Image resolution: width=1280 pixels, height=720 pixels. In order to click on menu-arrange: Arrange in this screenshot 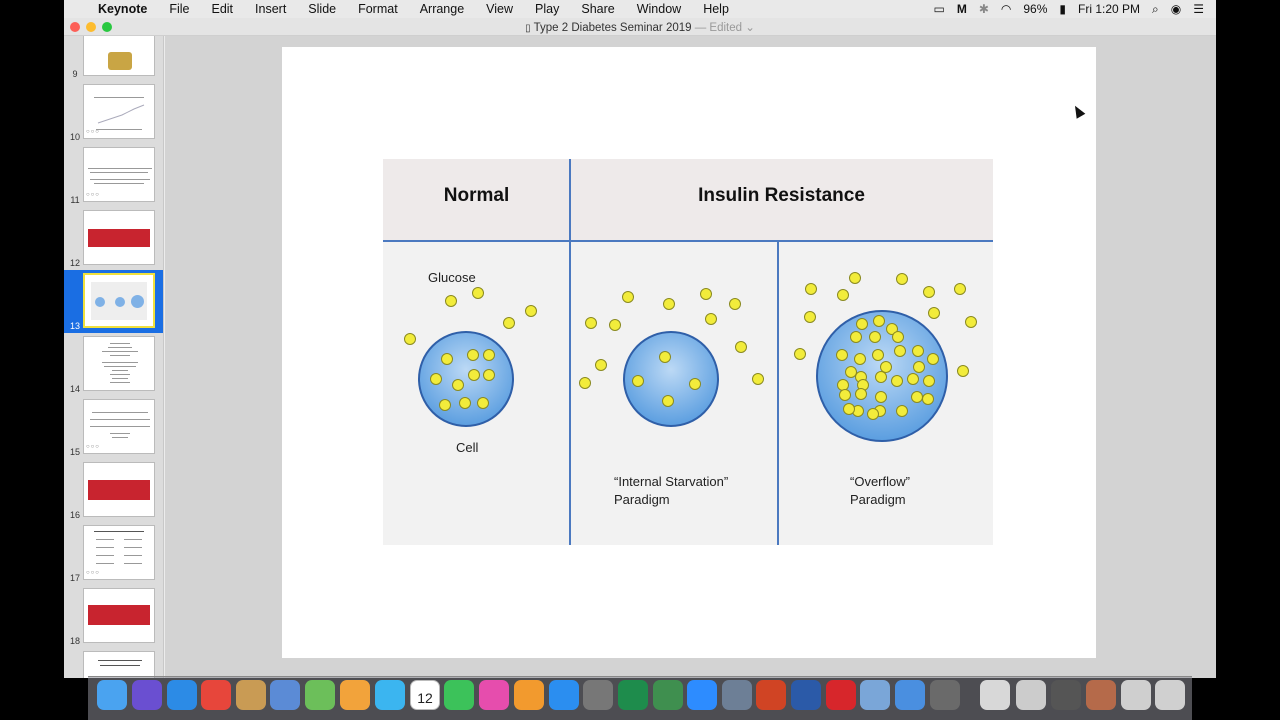, I will do `click(447, 9)`.